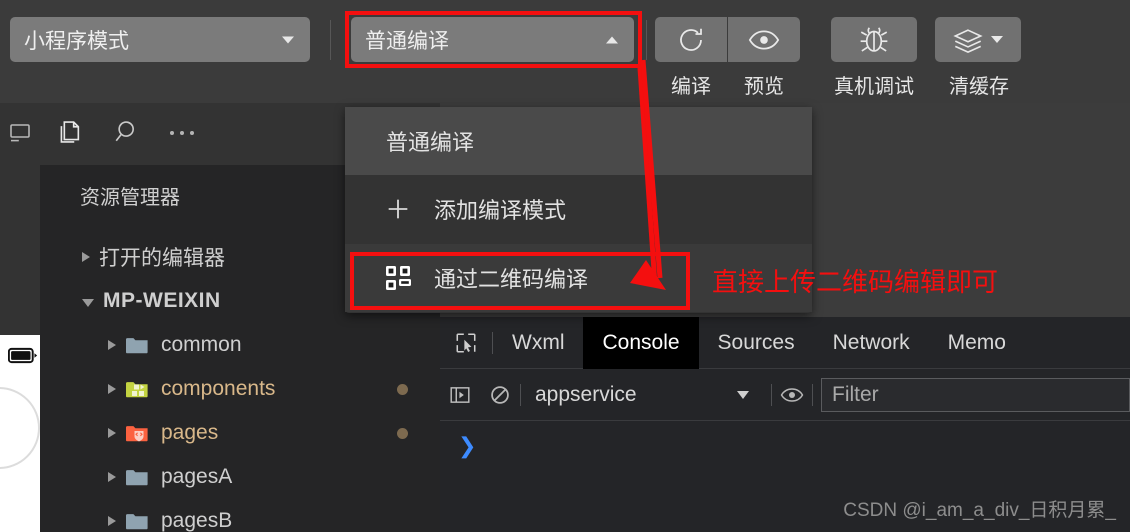 The height and width of the screenshot is (532, 1130). Describe the element at coordinates (130, 197) in the screenshot. I see `explorer-title-label: 资源管理器` at that location.